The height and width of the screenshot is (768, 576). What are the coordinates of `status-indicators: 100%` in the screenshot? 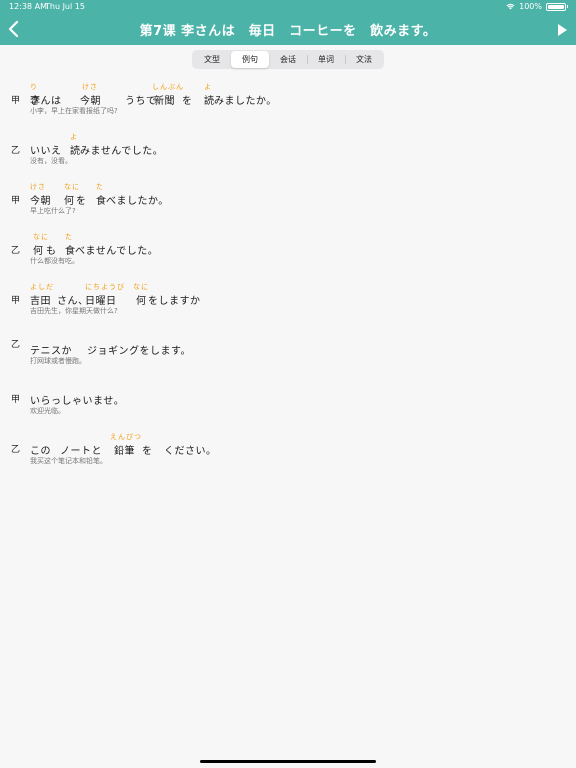 It's located at (537, 6).